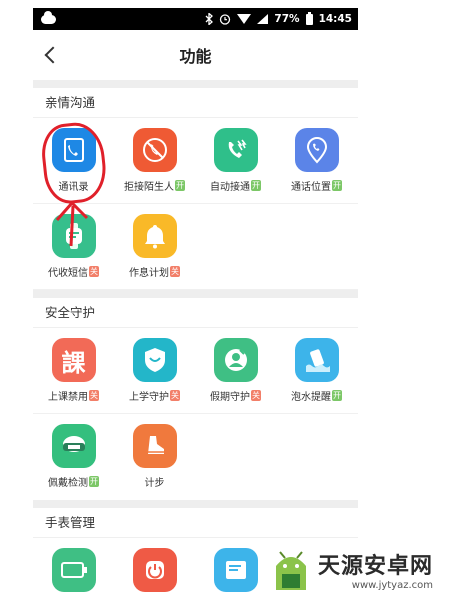 Image resolution: width=461 pixels, height=604 pixels. What do you see at coordinates (73, 396) in the screenshot?
I see `tile-label: 上课禁用关` at bounding box center [73, 396].